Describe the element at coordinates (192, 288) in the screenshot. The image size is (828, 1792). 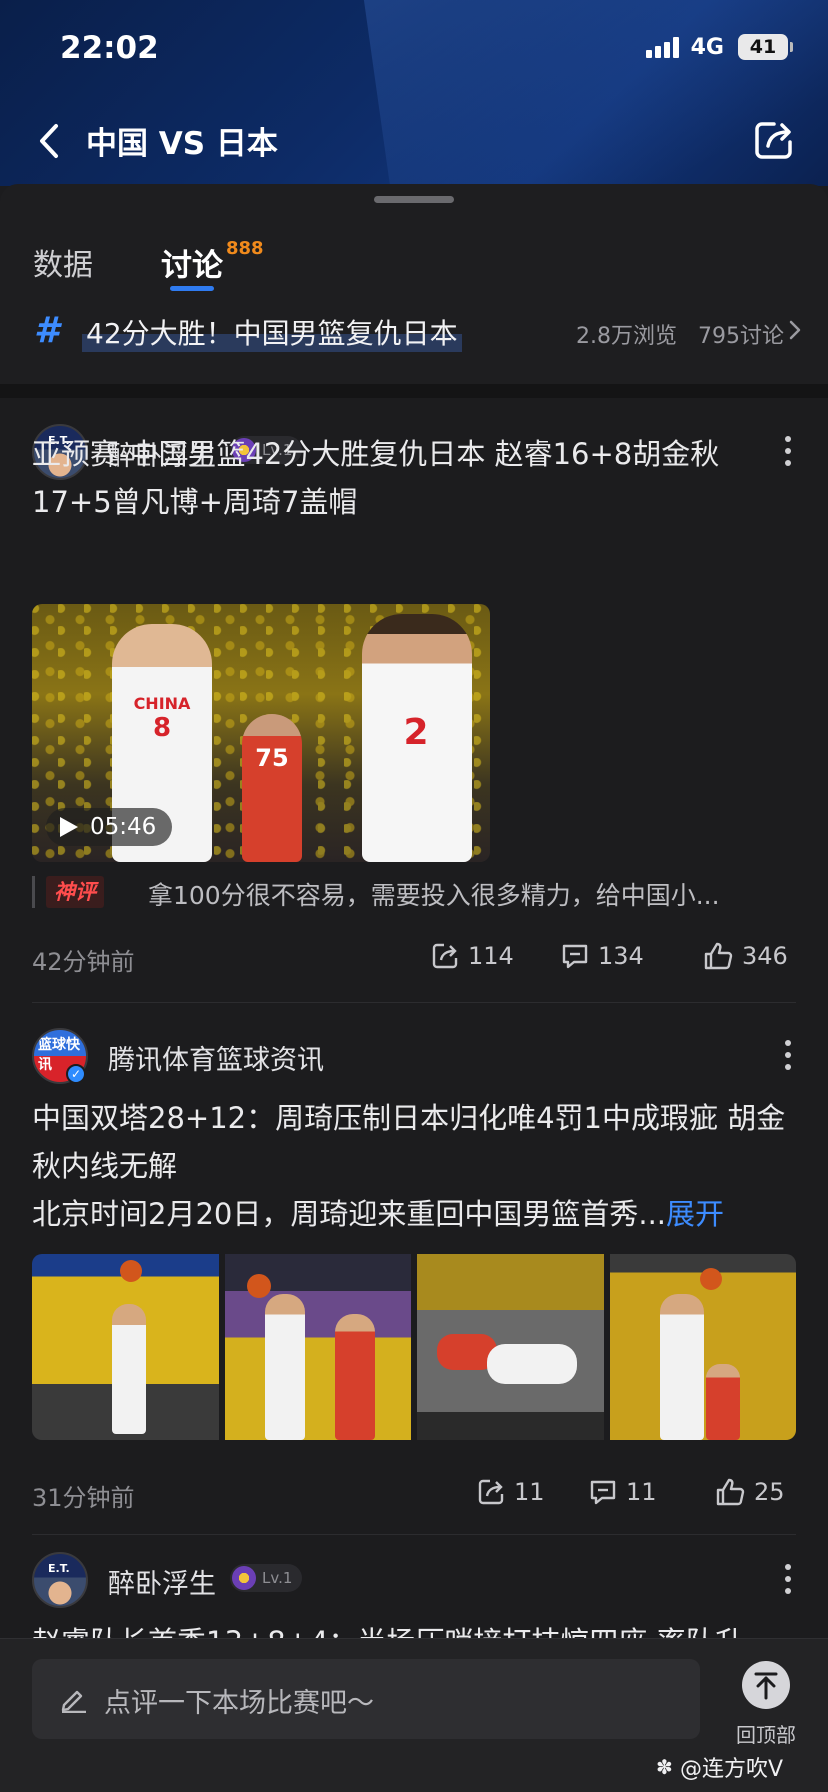
I see `active-tab-indicator` at that location.